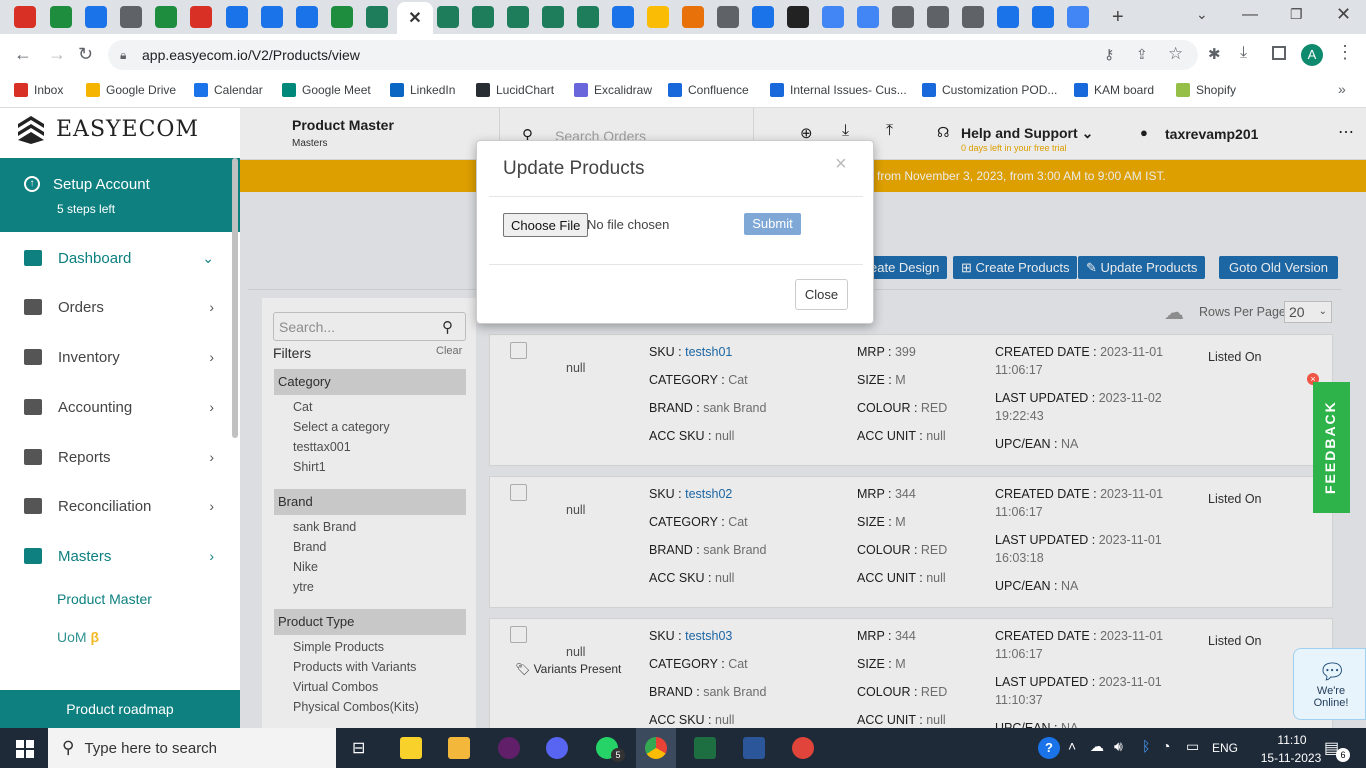 The width and height of the screenshot is (1366, 768). I want to click on maximize-button: ❐, so click(1296, 14).